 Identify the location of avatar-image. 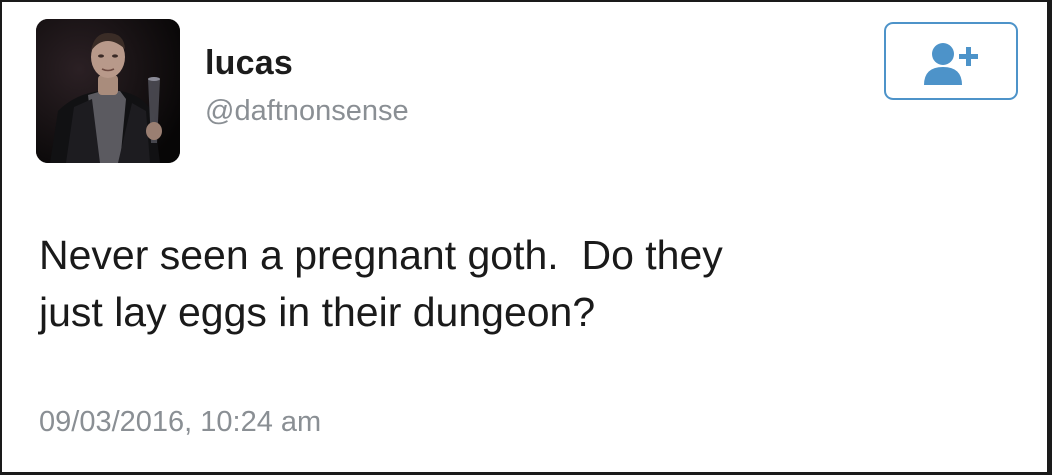
(108, 91).